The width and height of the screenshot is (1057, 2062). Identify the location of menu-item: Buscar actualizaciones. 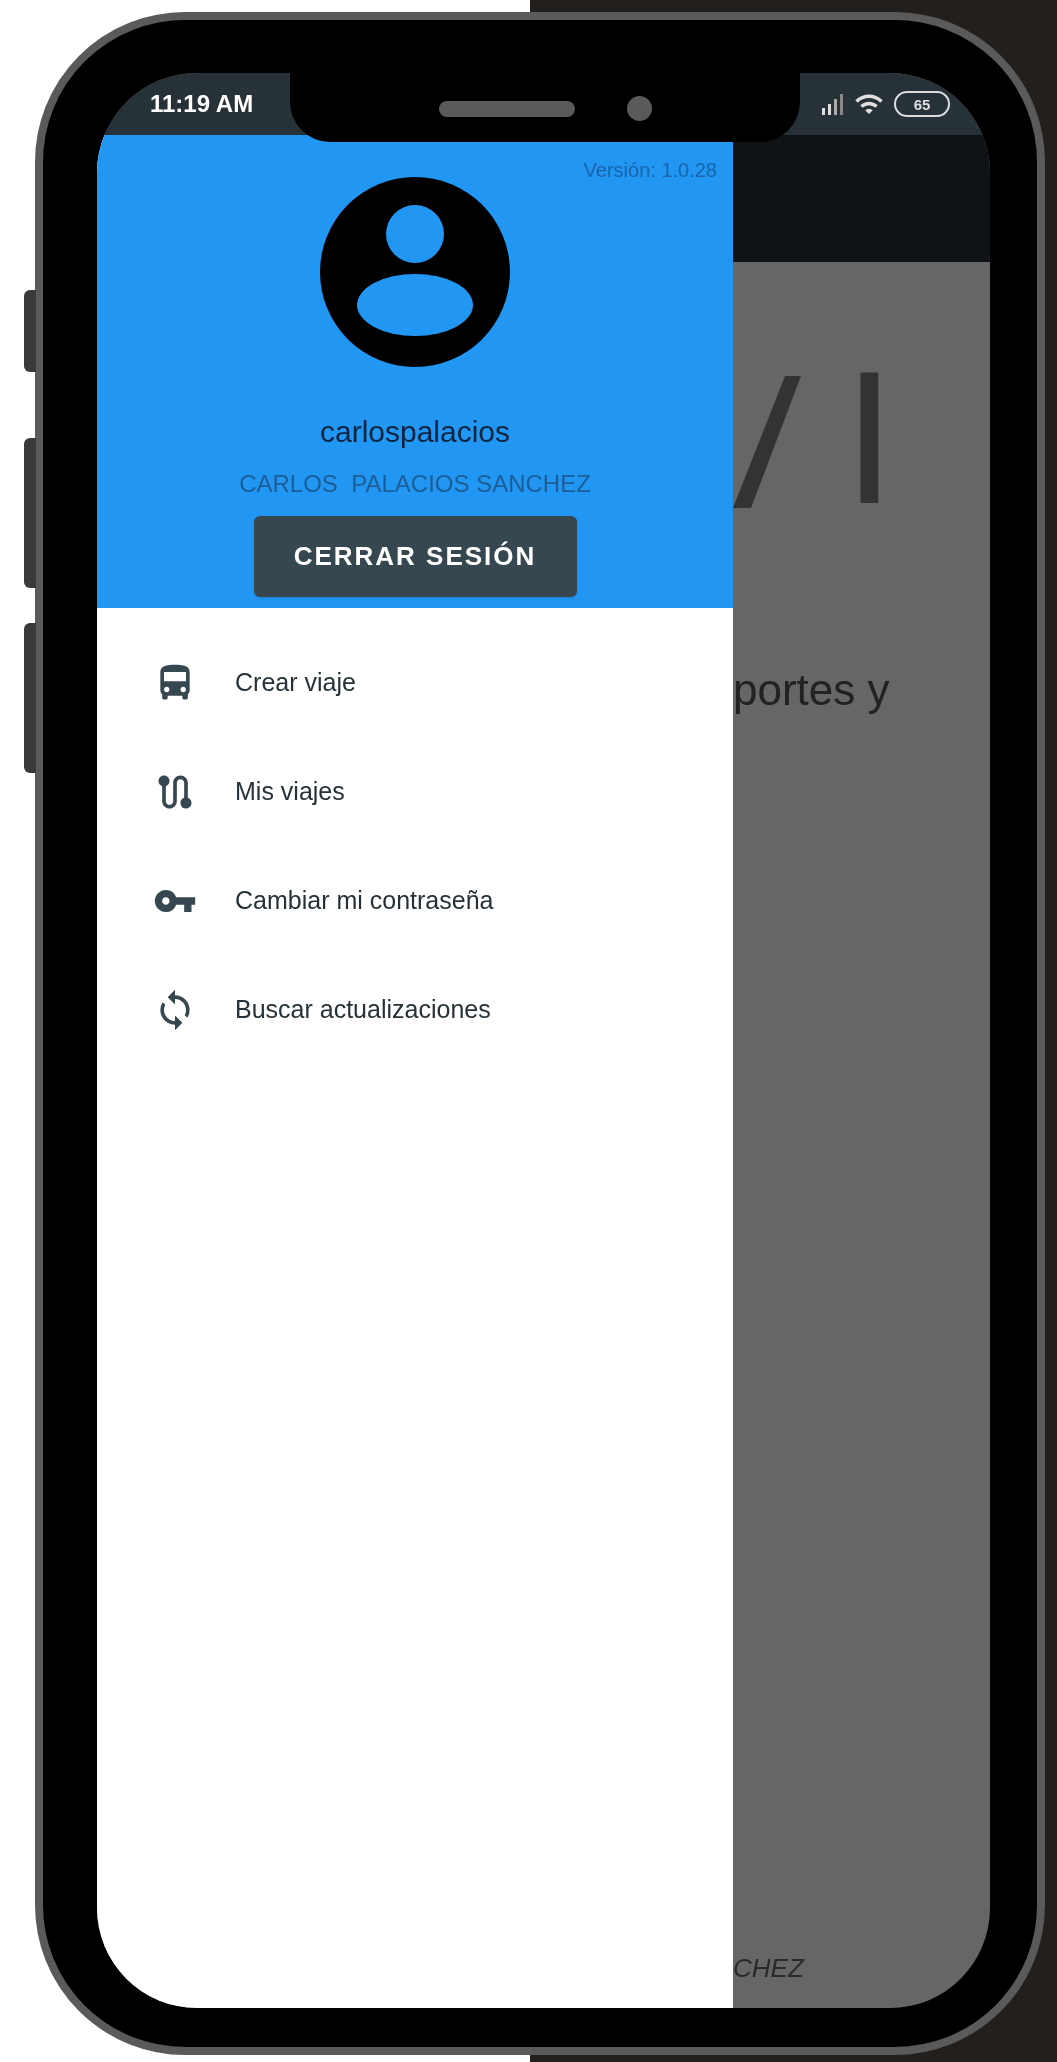
(415, 1009).